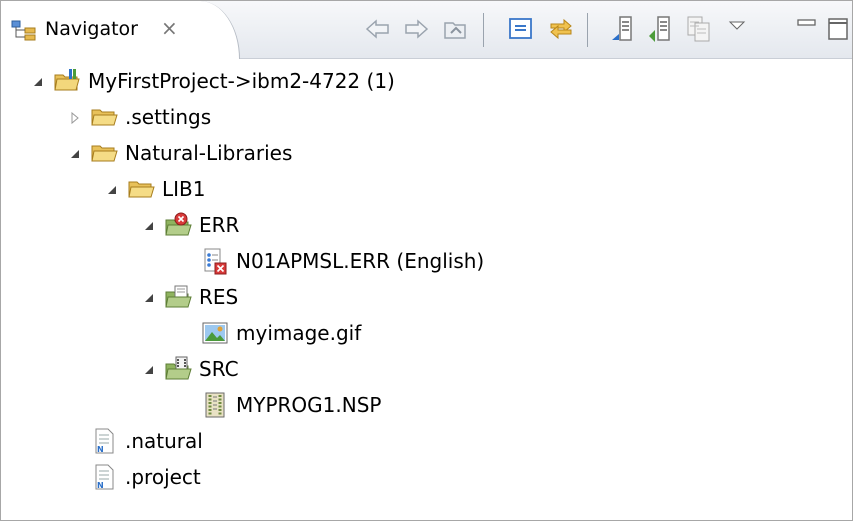 Image resolution: width=853 pixels, height=521 pixels. What do you see at coordinates (737, 29) in the screenshot?
I see `view-menu-icon` at bounding box center [737, 29].